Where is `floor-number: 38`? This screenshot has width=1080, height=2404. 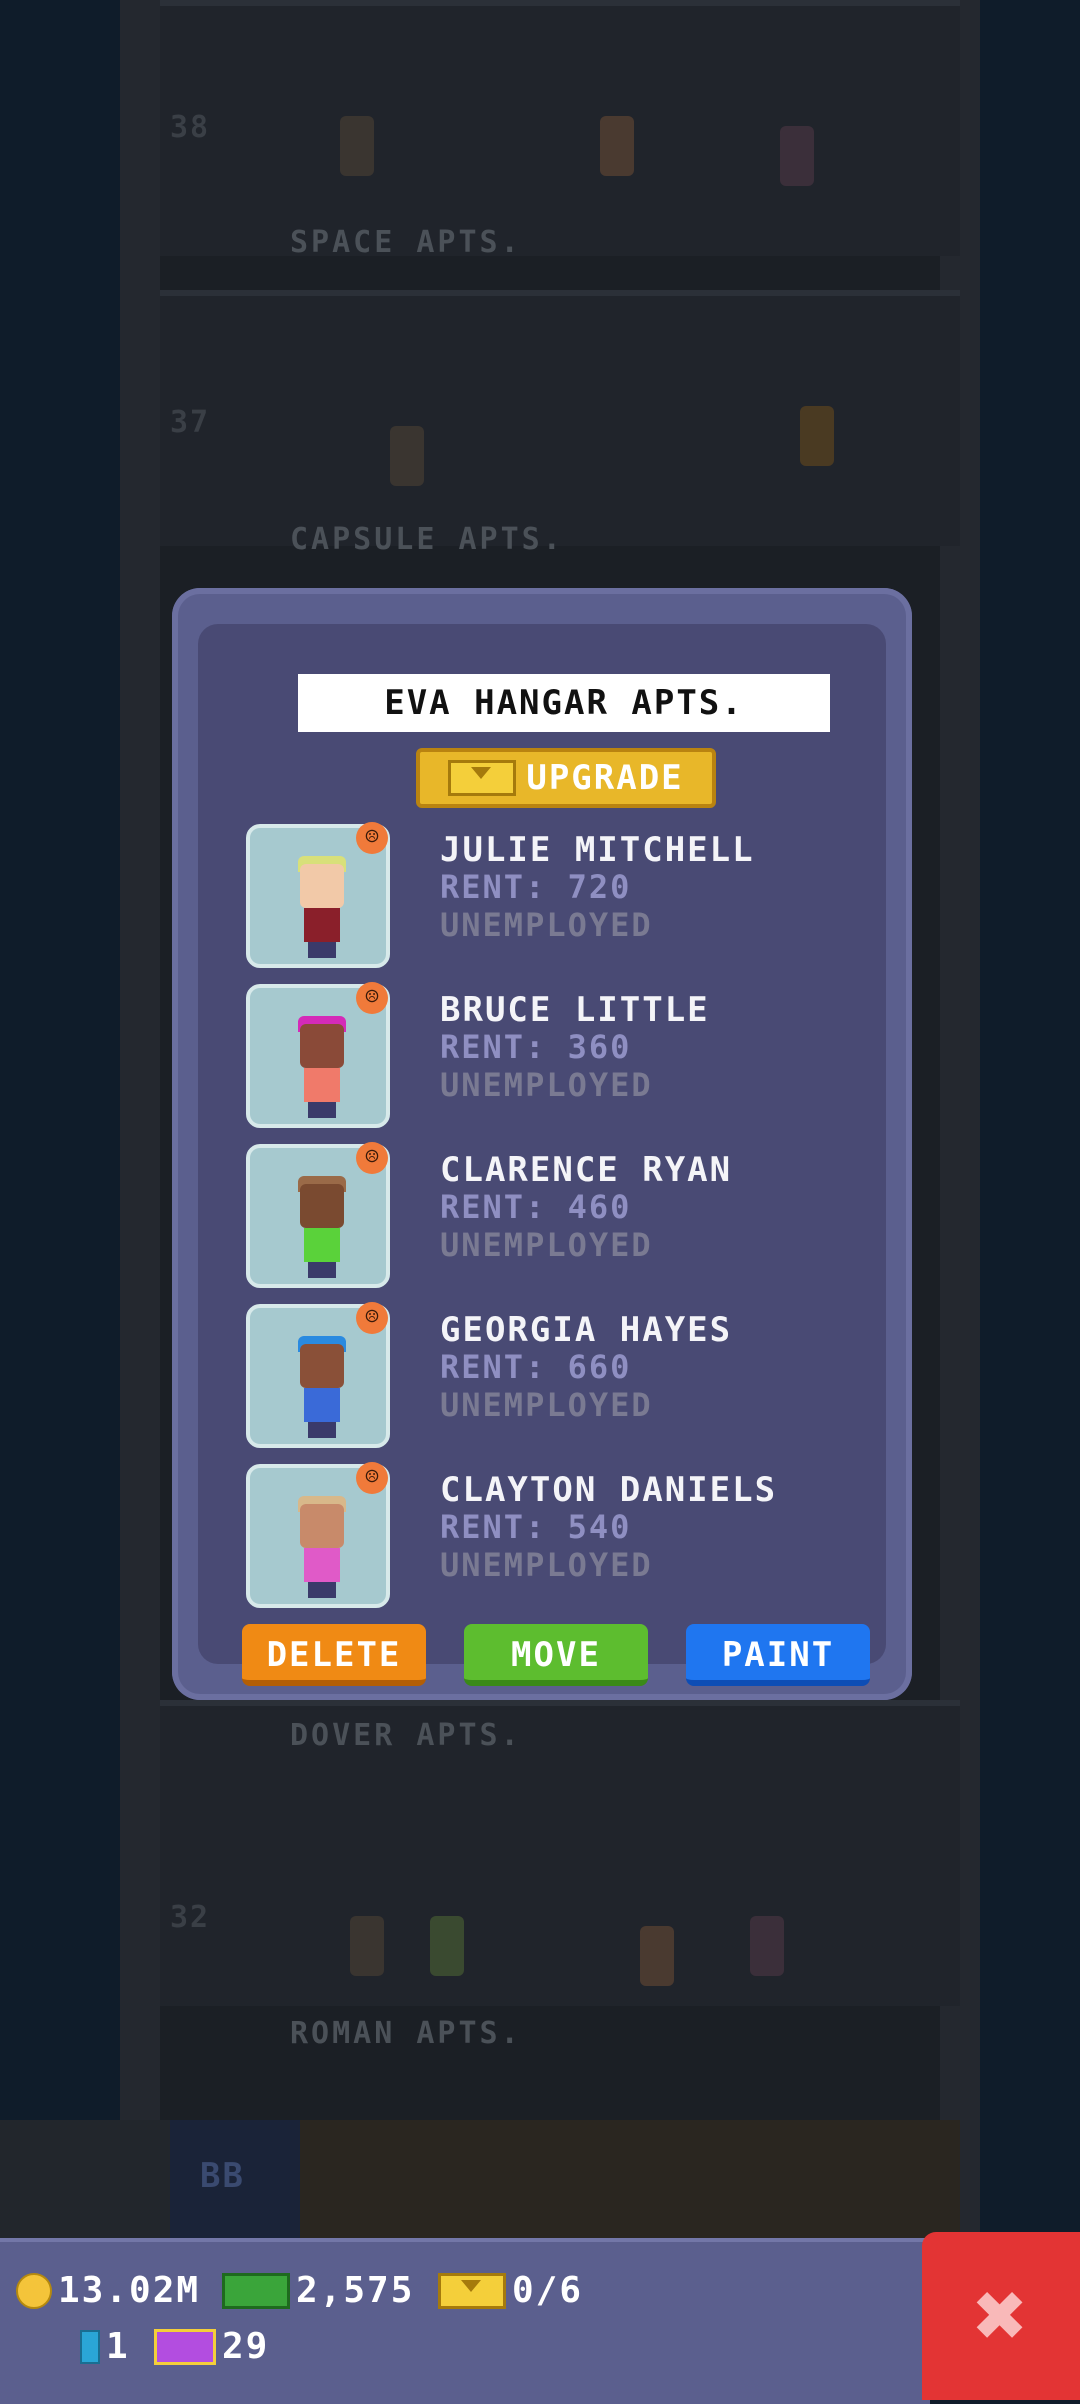
floor-number: 38 is located at coordinates (190, 127).